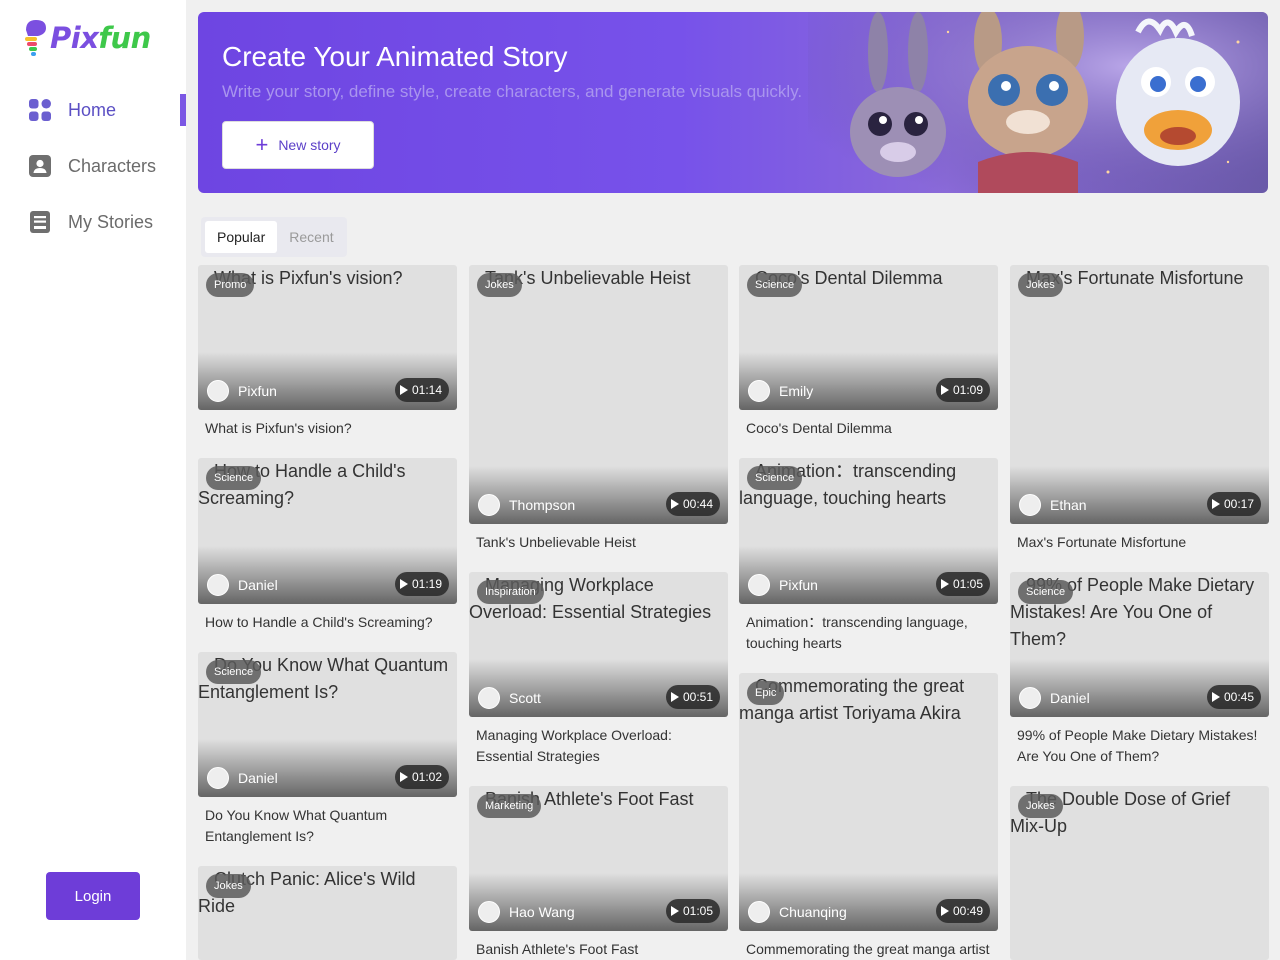 Image resolution: width=1280 pixels, height=960 pixels. I want to click on tab-recent: Recent, so click(311, 237).